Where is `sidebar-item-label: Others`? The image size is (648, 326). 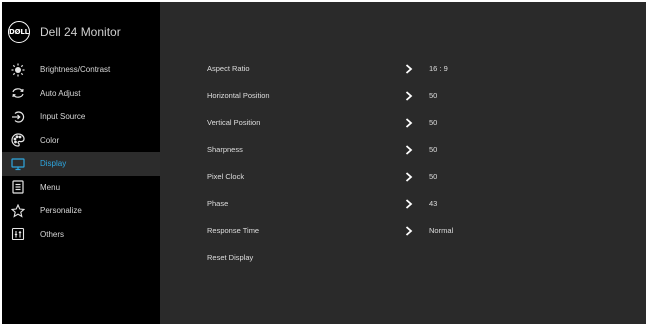
sidebar-item-label: Others is located at coordinates (52, 234).